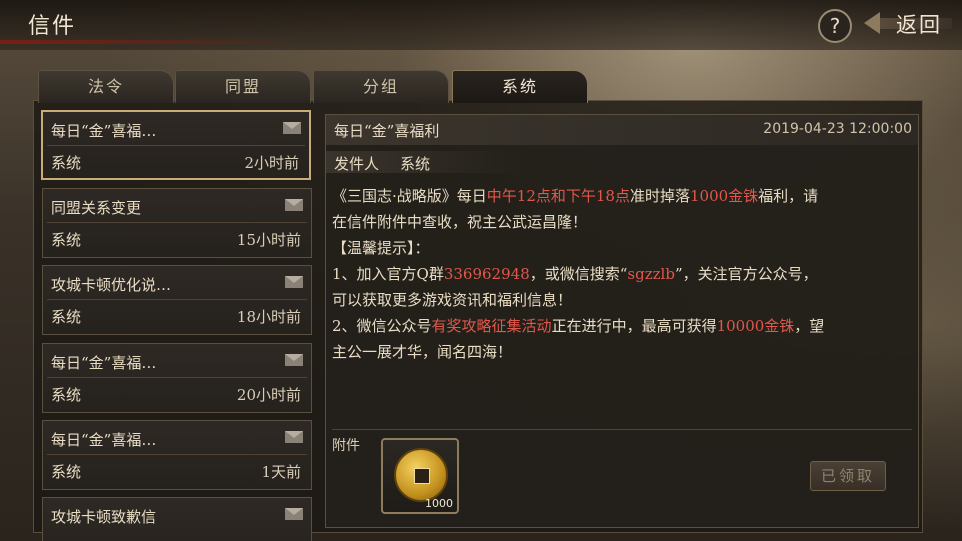  I want to click on mail-item: 每日“金”喜福… 系统 1天前, so click(177, 455).